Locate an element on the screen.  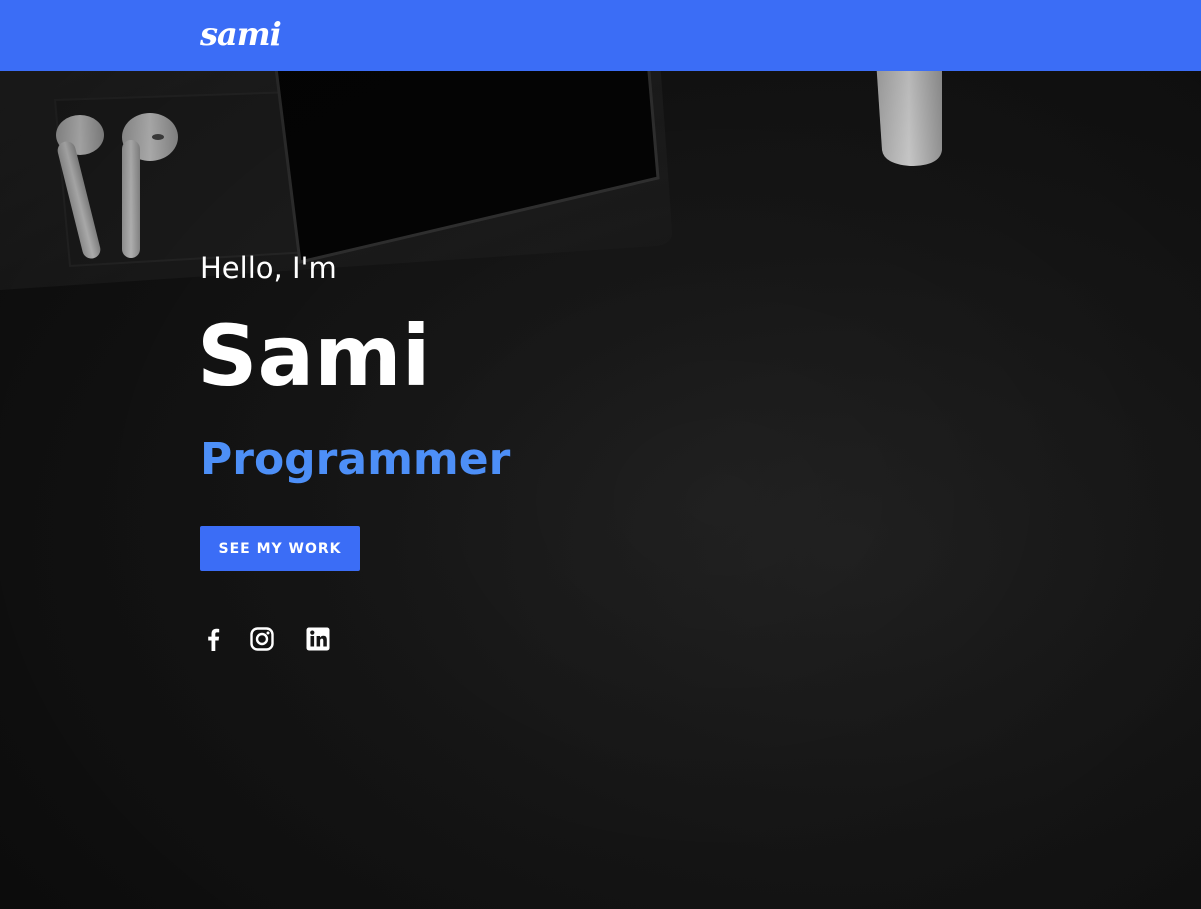
hero-greeting: Hello, I'm is located at coordinates (268, 268).